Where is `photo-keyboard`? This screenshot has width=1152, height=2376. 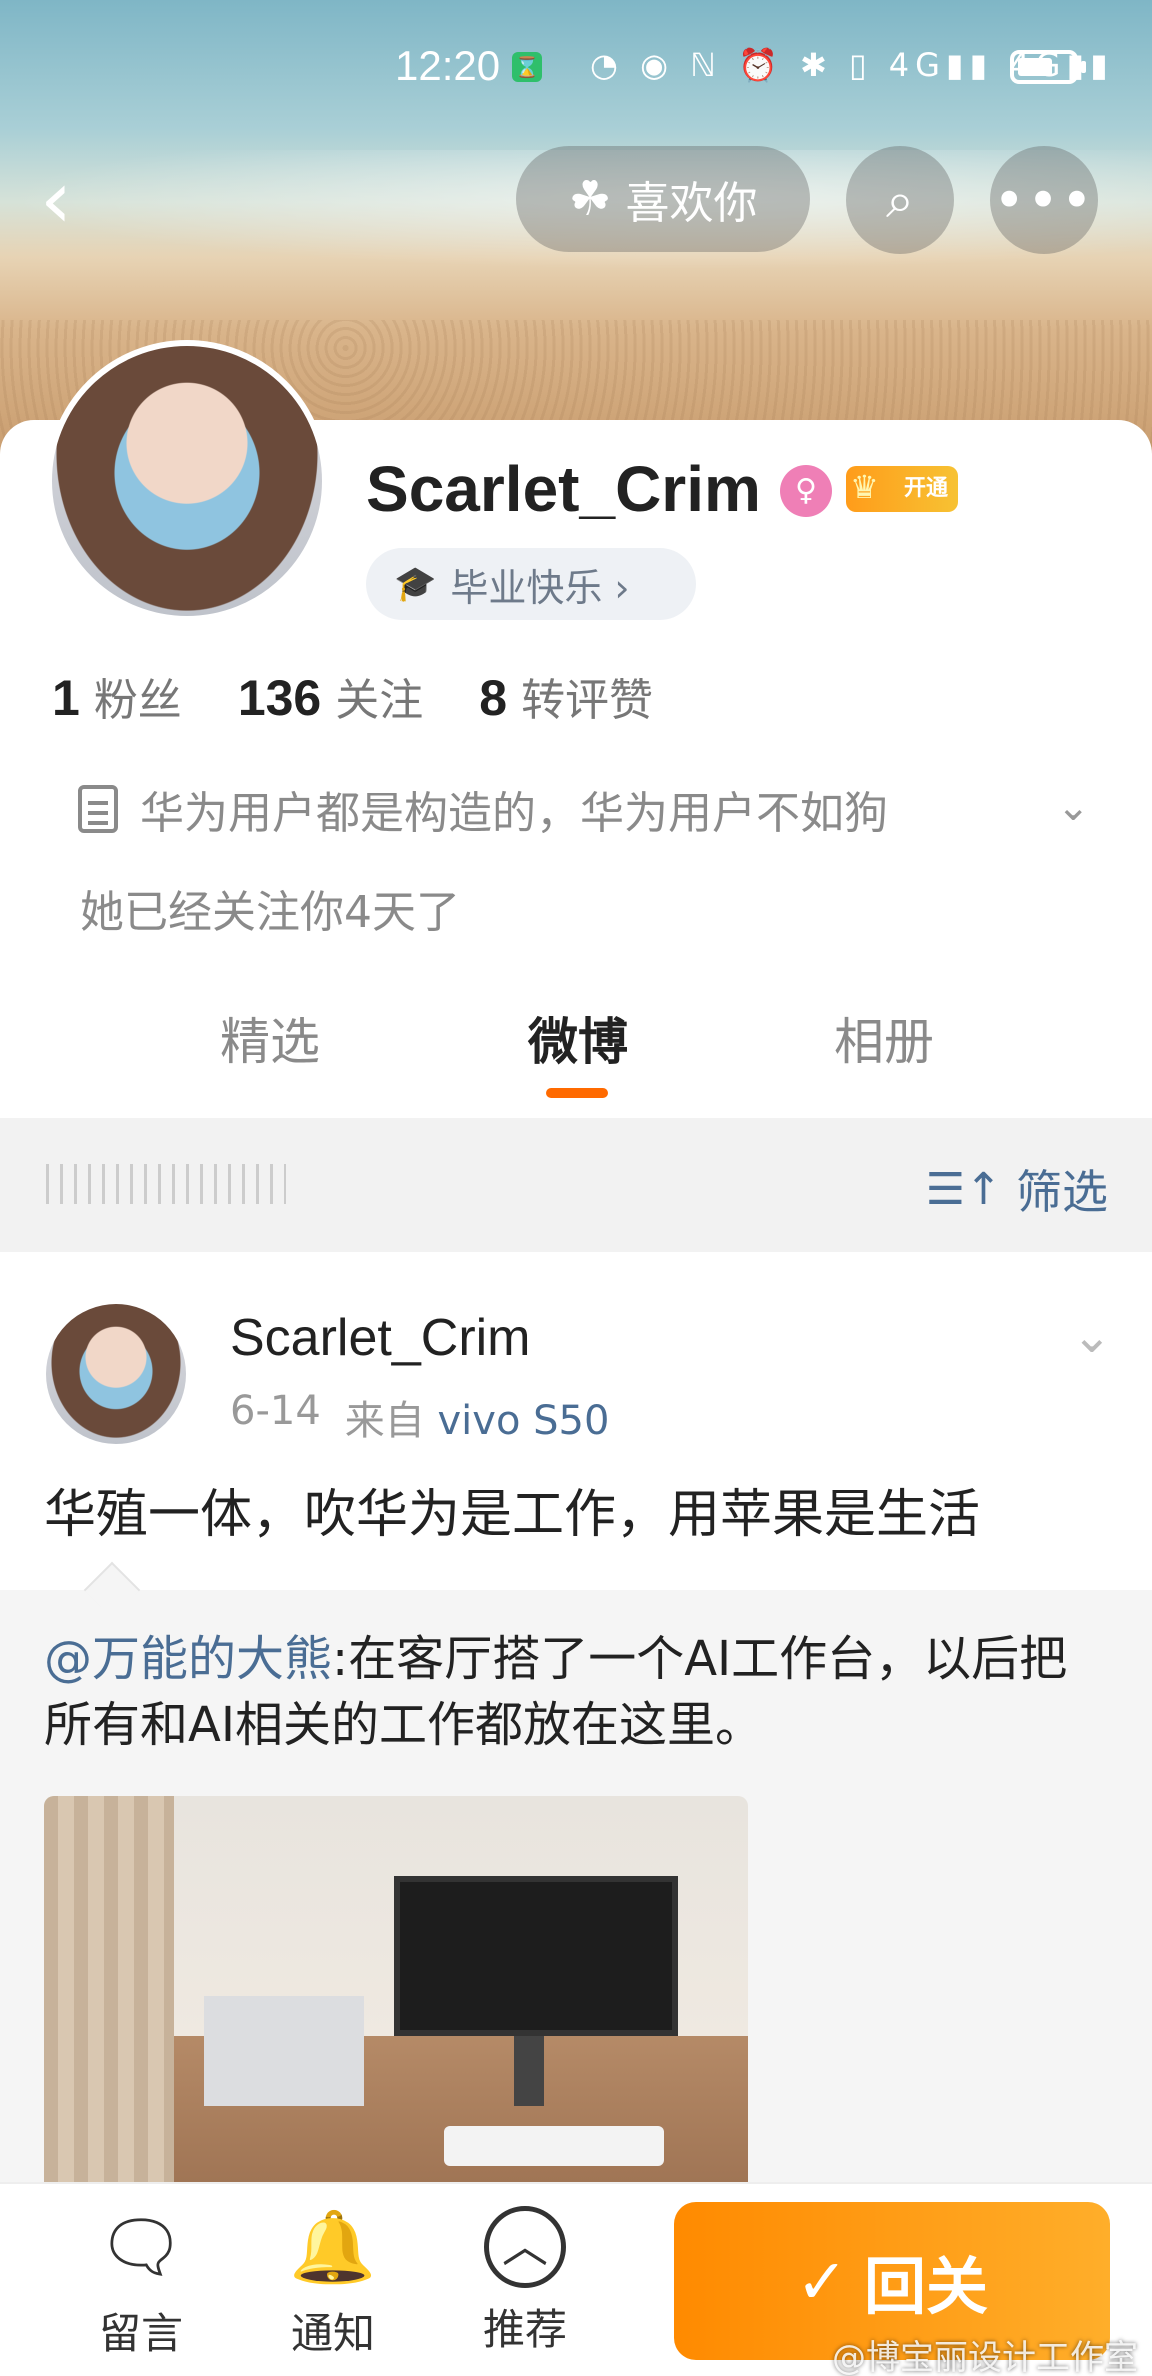
photo-keyboard is located at coordinates (554, 2146).